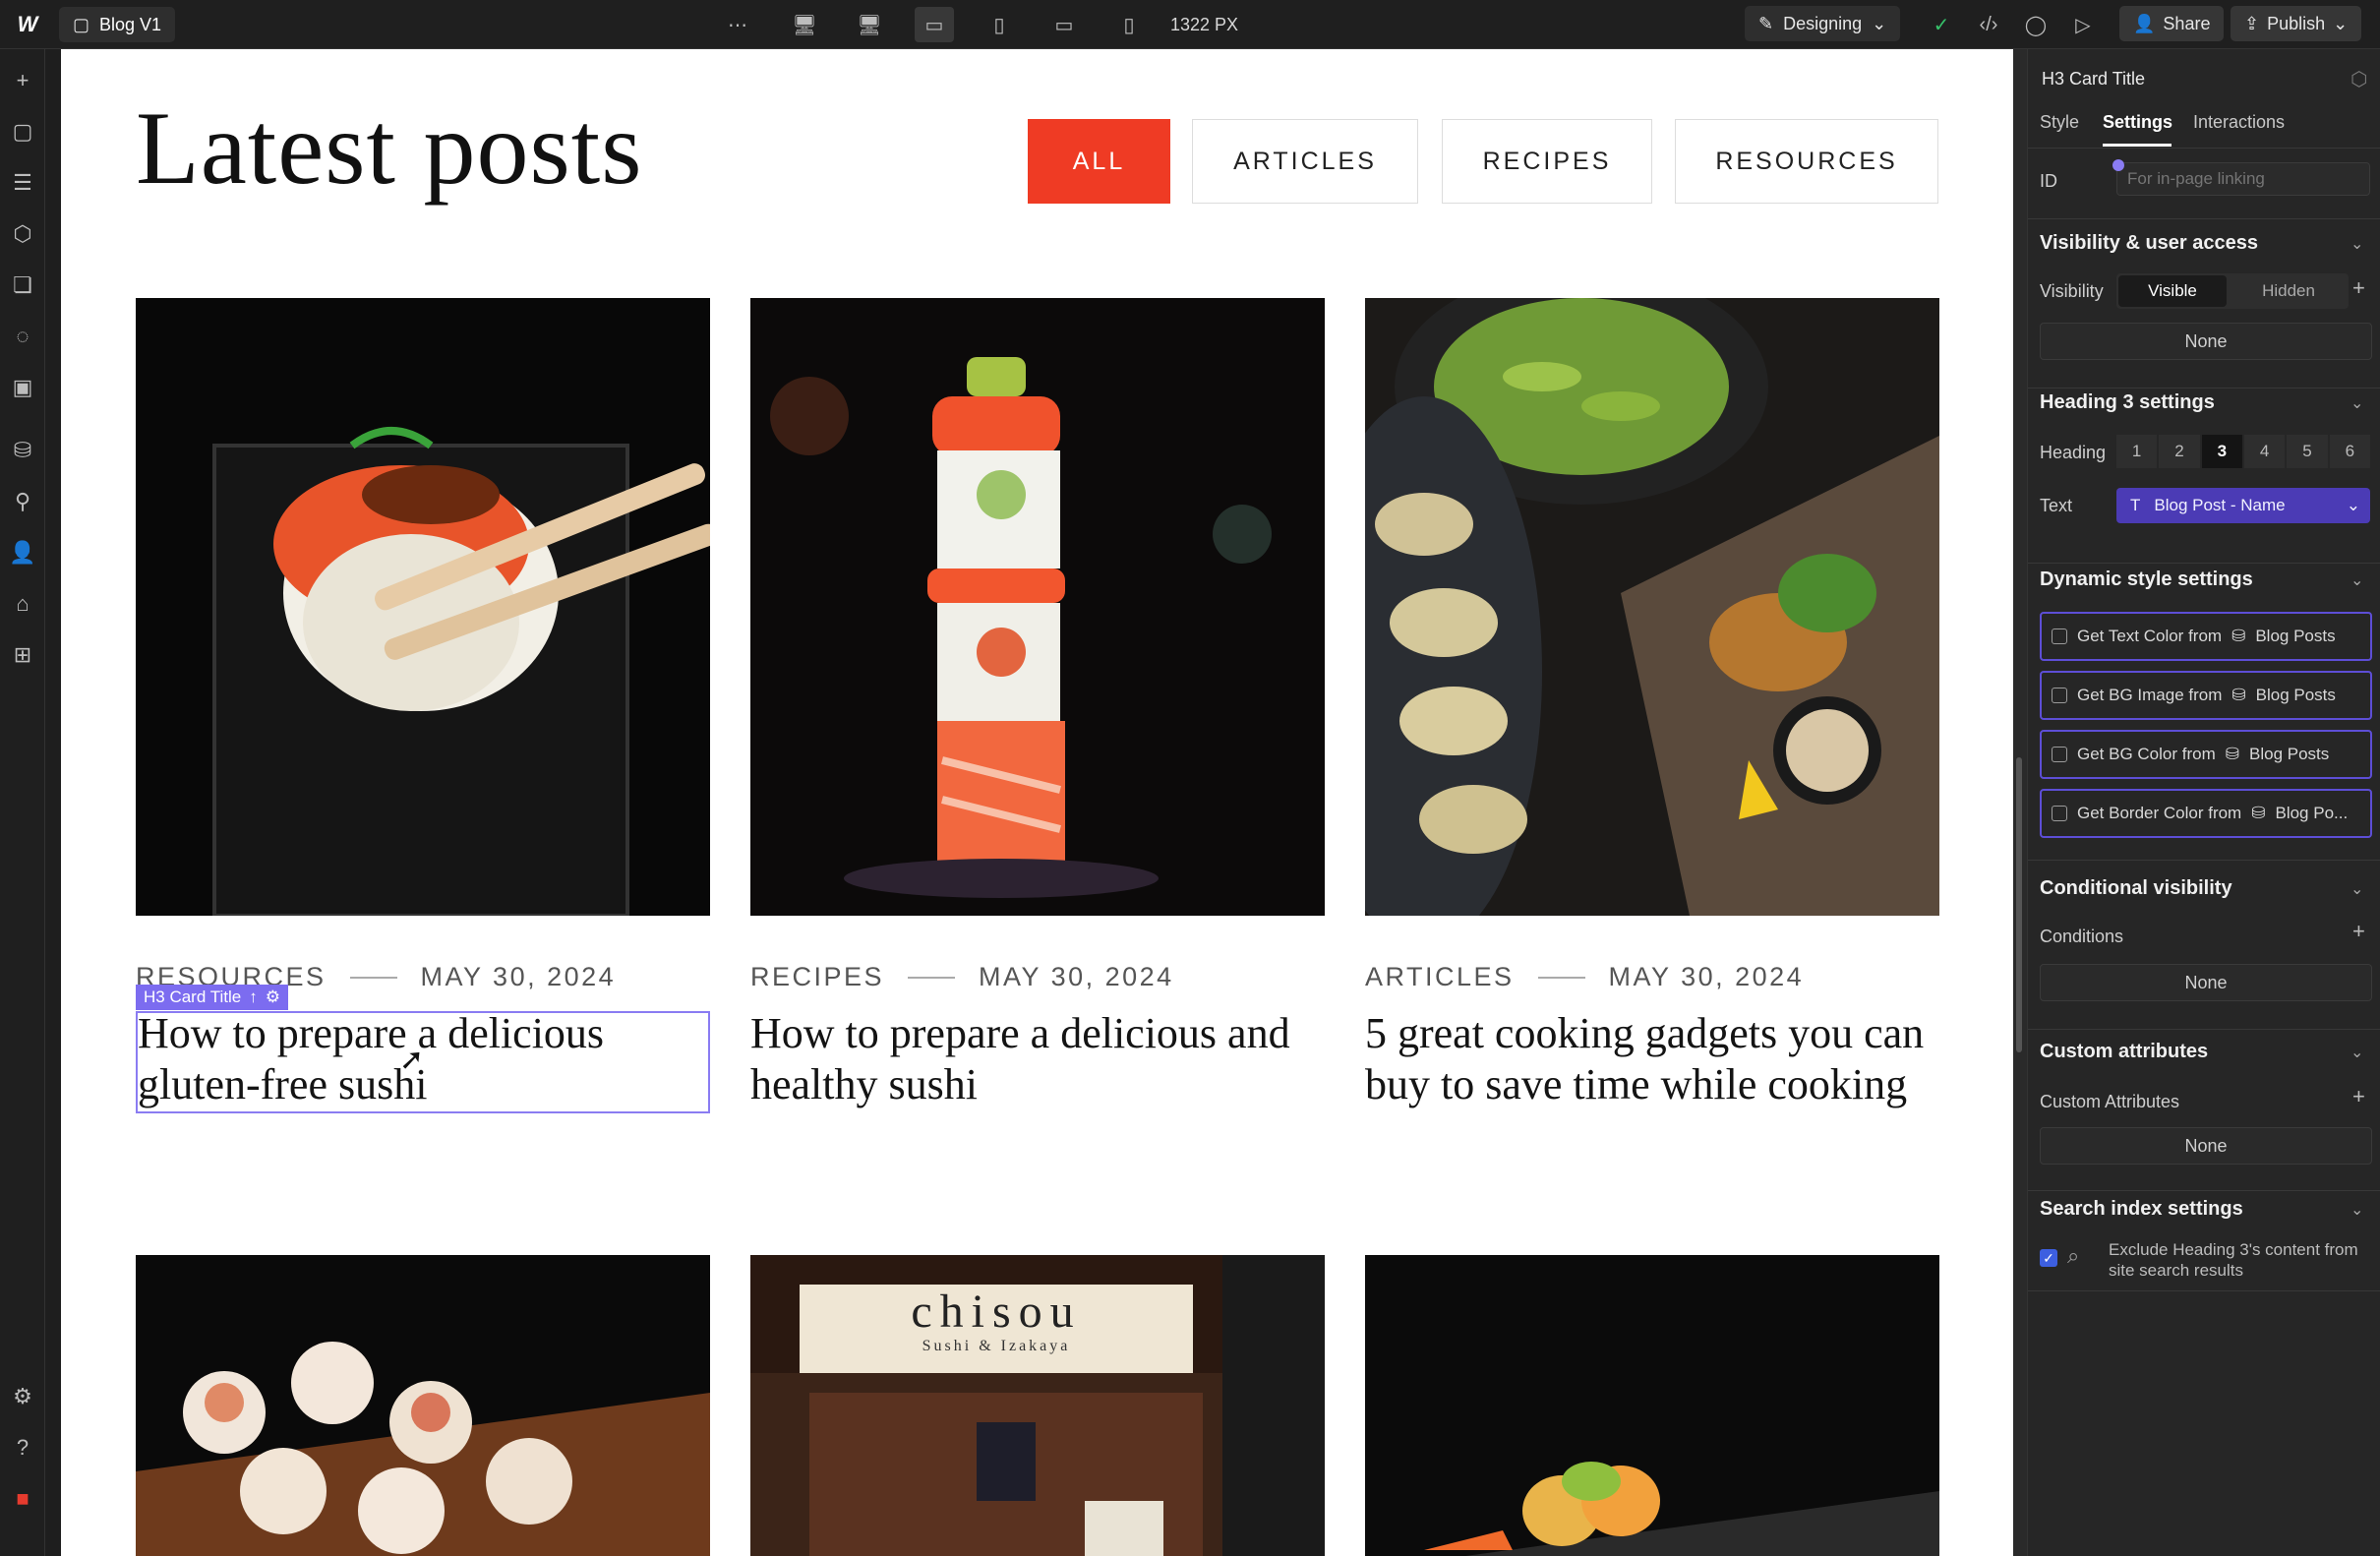  I want to click on logic-icon: ⚲, so click(22, 502).